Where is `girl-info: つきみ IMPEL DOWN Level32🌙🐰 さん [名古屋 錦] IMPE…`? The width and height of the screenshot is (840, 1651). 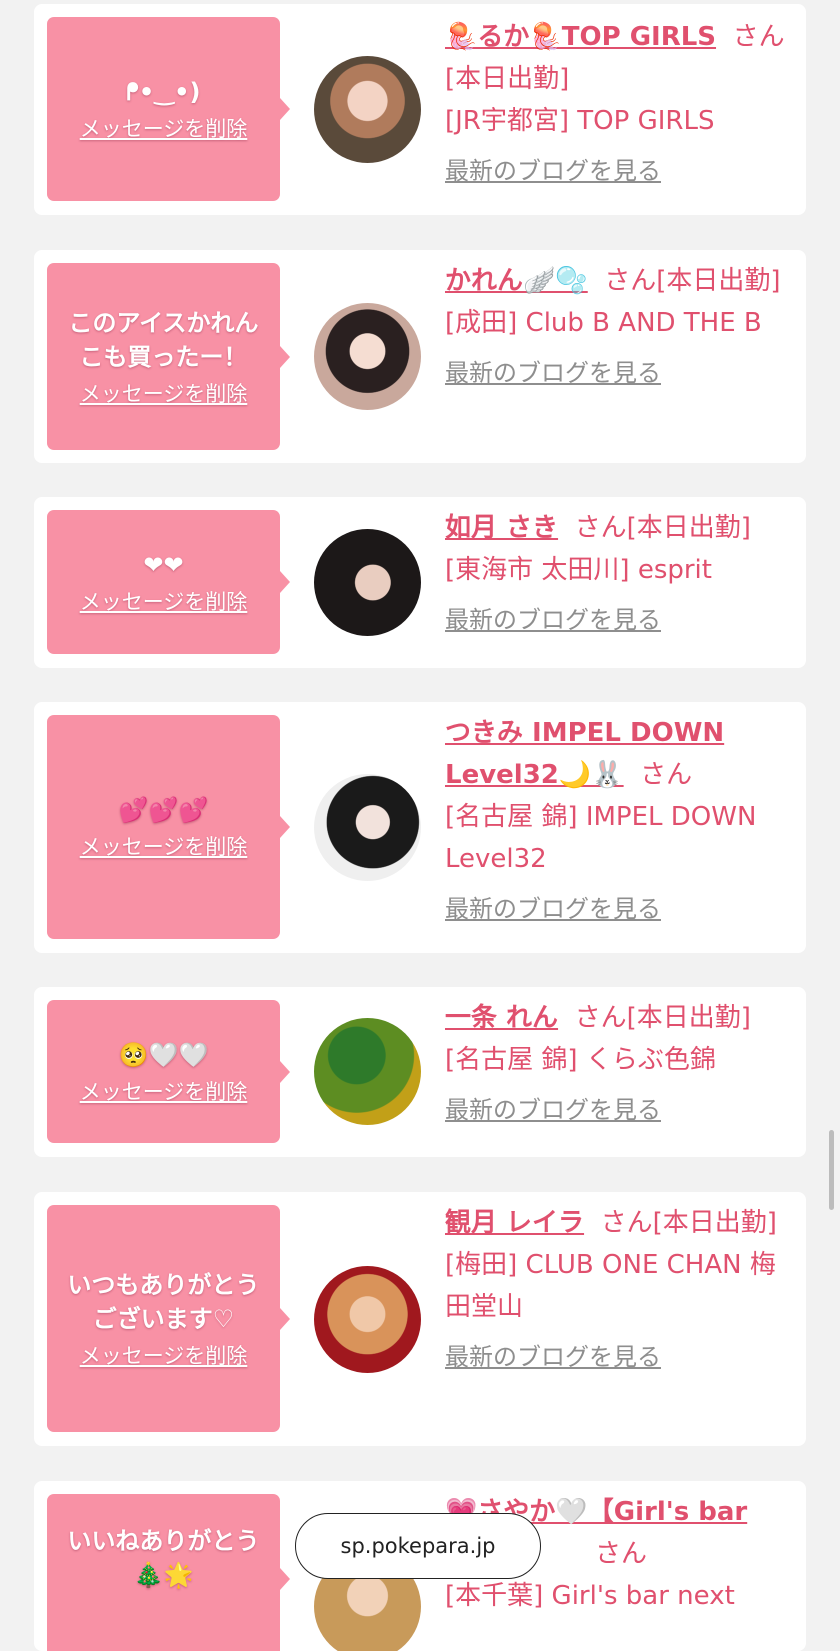 girl-info: つきみ IMPEL DOWN Level32🌙🐰 さん [名古屋 錦] IMPE… is located at coordinates (621, 821).